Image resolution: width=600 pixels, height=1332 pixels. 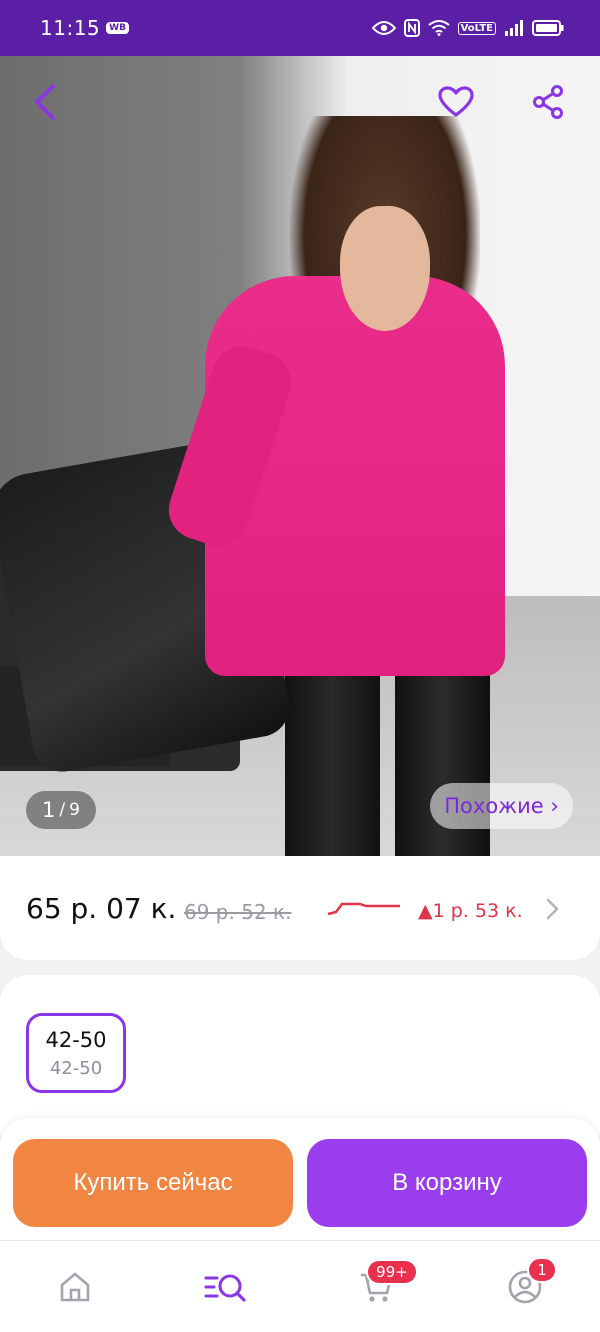 I want to click on gallery-counter-total: 9, so click(x=74, y=810).